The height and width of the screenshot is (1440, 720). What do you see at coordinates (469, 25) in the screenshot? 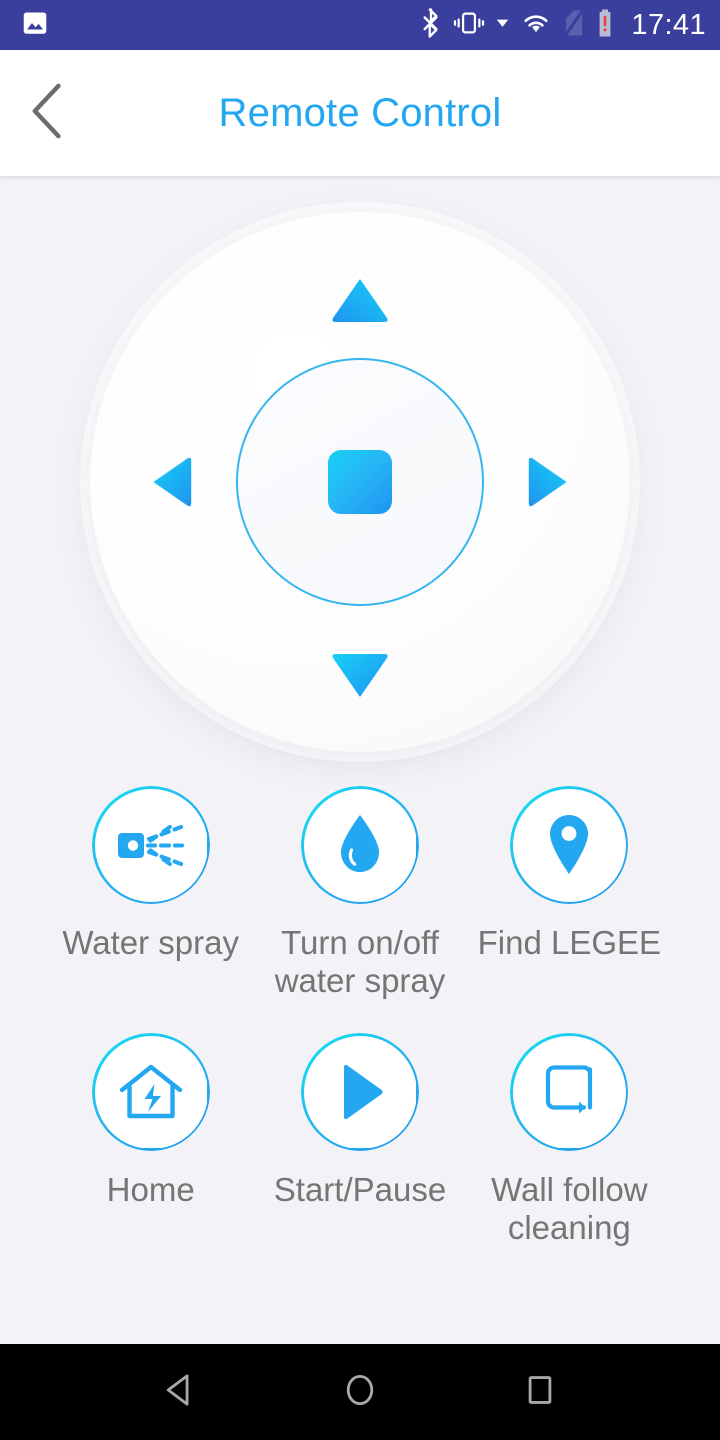
I see `vibrate-icon` at bounding box center [469, 25].